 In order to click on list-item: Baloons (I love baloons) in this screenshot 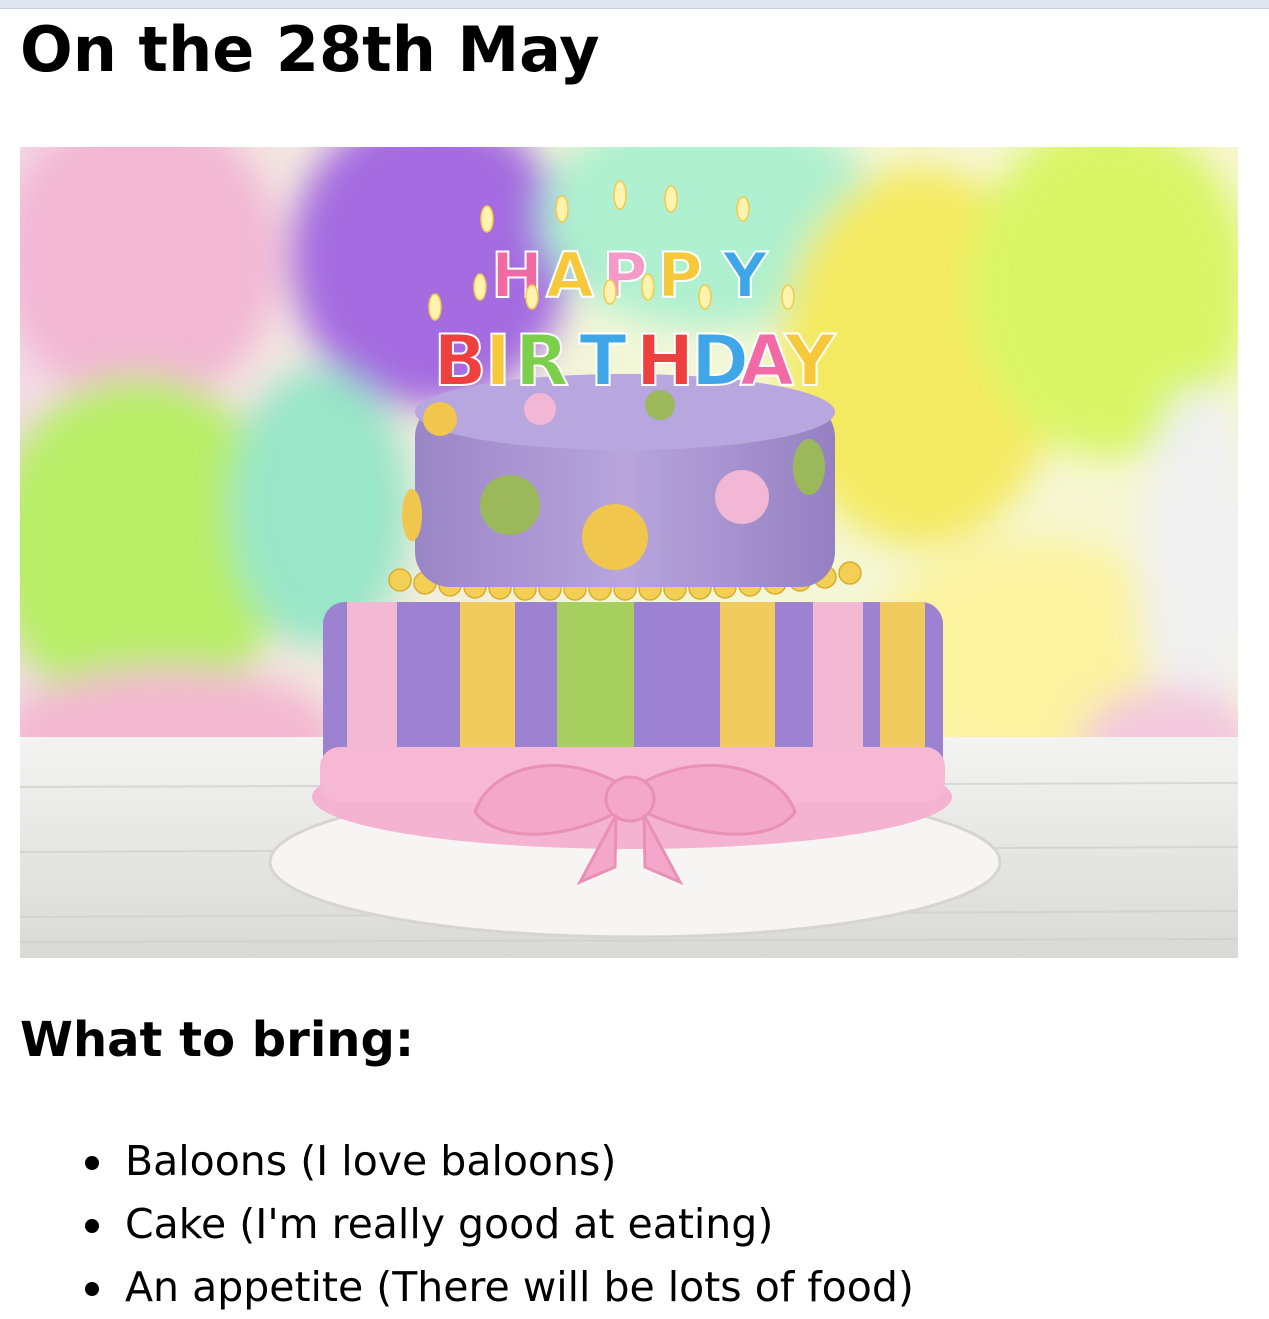, I will do `click(635, 1161)`.